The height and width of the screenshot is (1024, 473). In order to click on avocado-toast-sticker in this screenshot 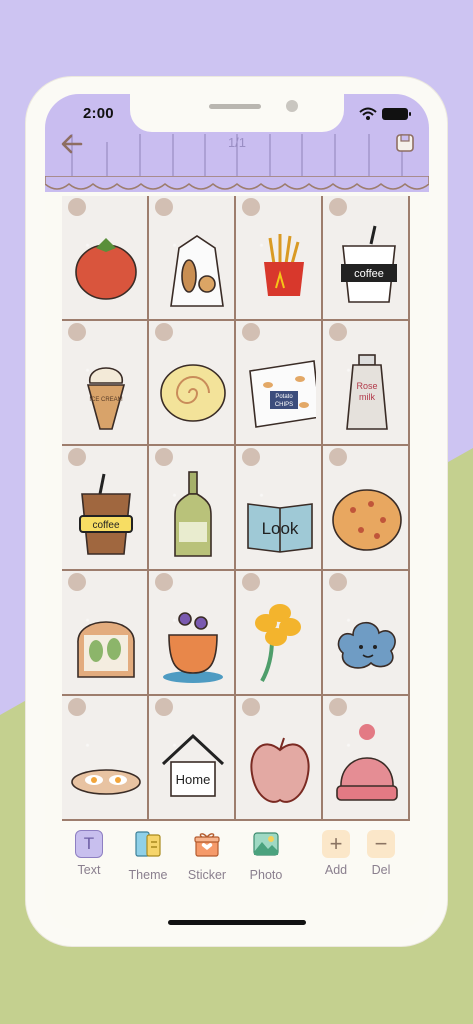, I will do `click(106, 638)`.